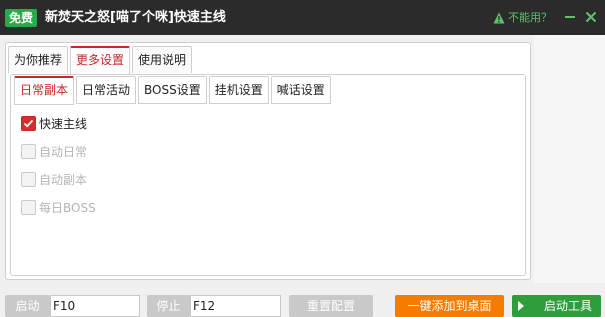  I want to click on free-badge: 免费, so click(21, 18).